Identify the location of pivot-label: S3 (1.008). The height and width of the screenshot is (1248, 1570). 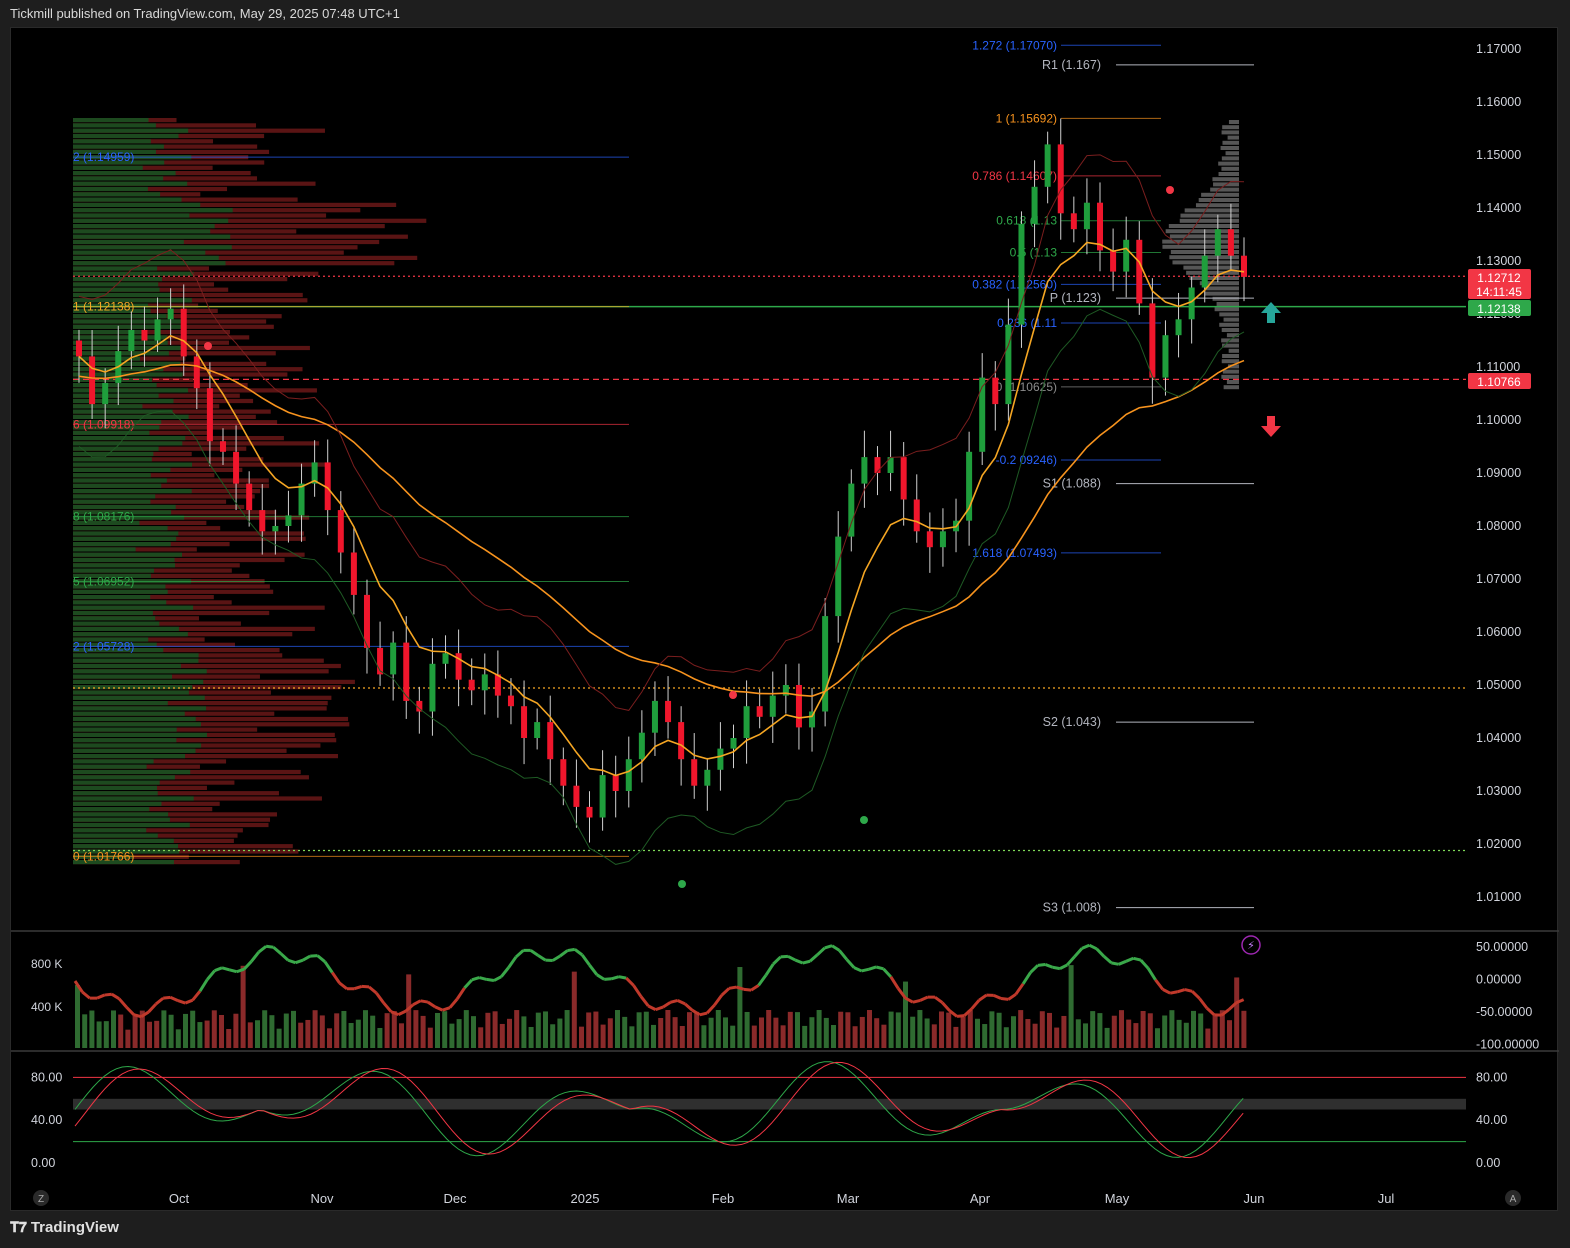
(1072, 908).